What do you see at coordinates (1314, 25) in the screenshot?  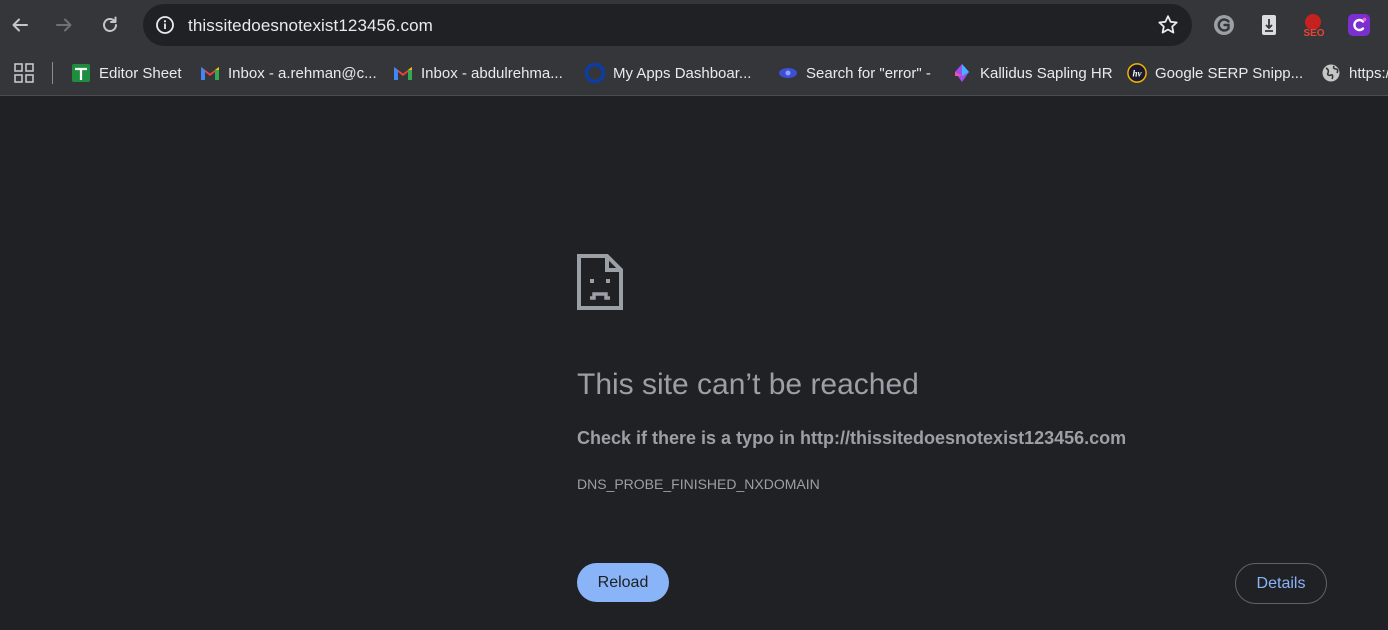 I see `seo-icon: SEO` at bounding box center [1314, 25].